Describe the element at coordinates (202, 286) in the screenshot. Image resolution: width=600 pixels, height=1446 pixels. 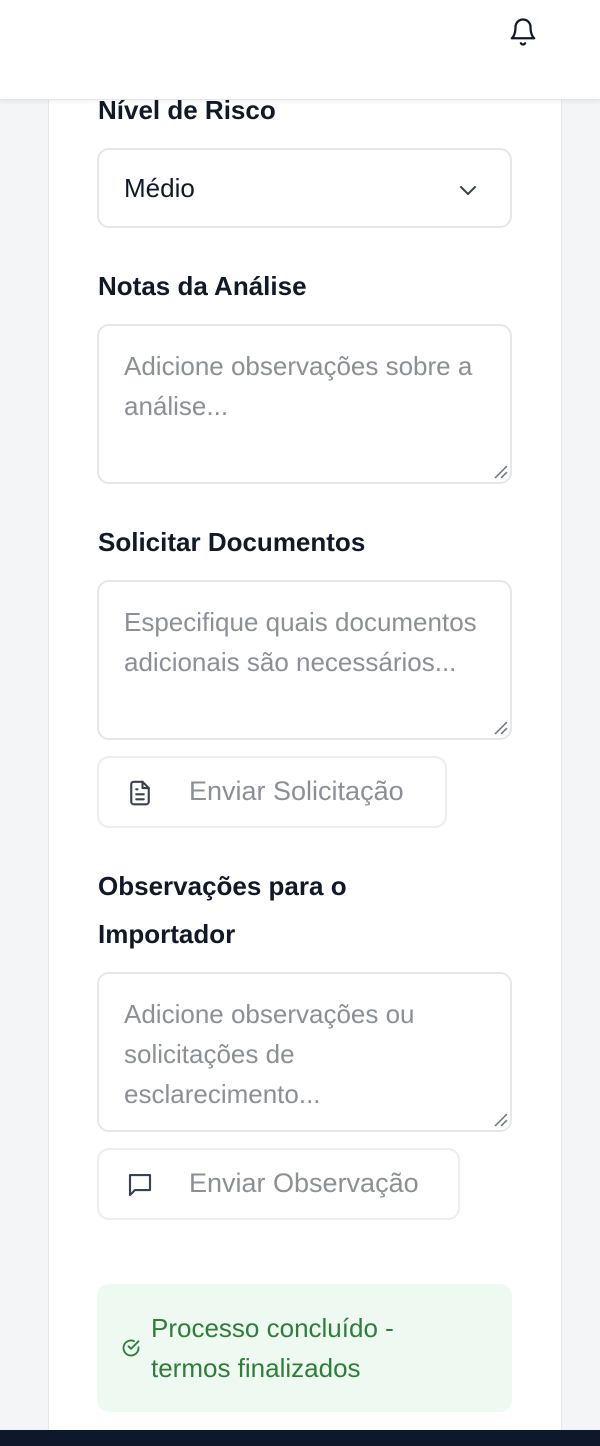
I see `analysis-notes-label: Notas da Análise` at that location.